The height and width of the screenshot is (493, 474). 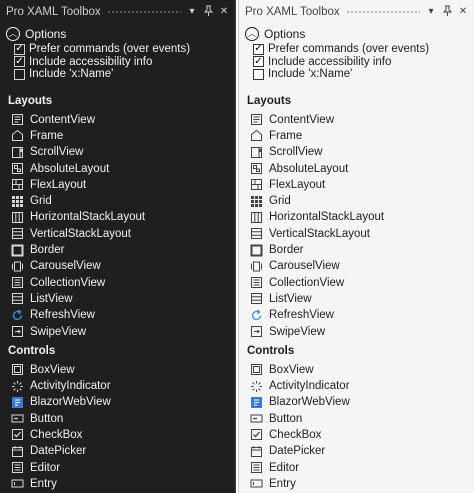 What do you see at coordinates (43, 483) in the screenshot?
I see `item-label: Entry` at bounding box center [43, 483].